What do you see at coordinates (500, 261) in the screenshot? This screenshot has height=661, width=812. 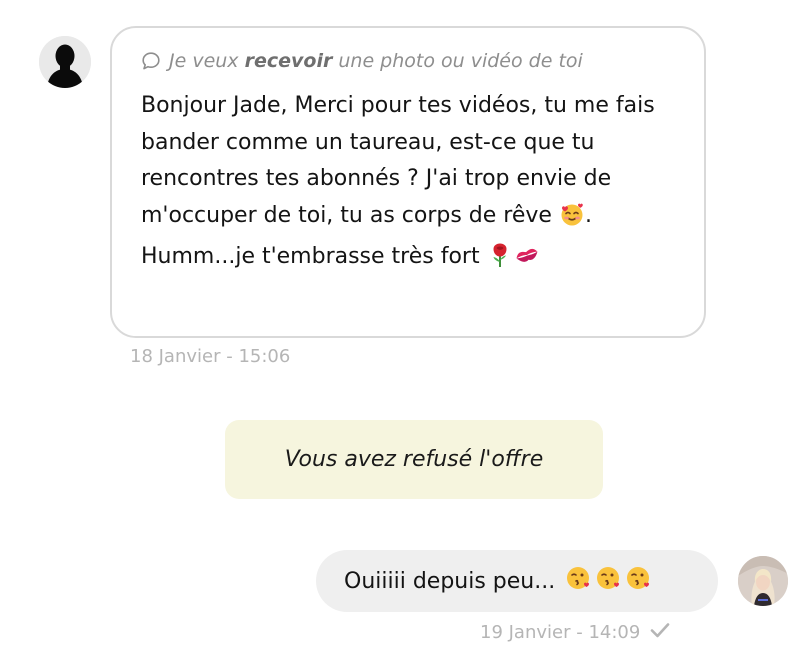 I see `rose-emoji` at bounding box center [500, 261].